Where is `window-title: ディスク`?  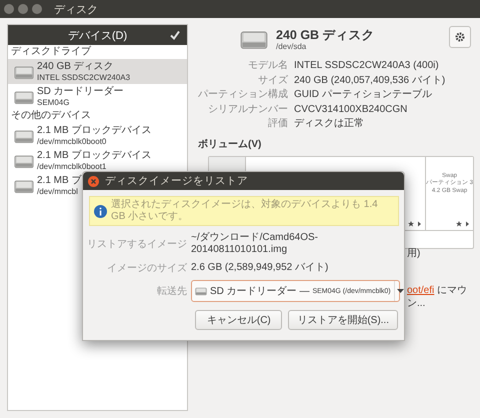 window-title: ディスク is located at coordinates (76, 9).